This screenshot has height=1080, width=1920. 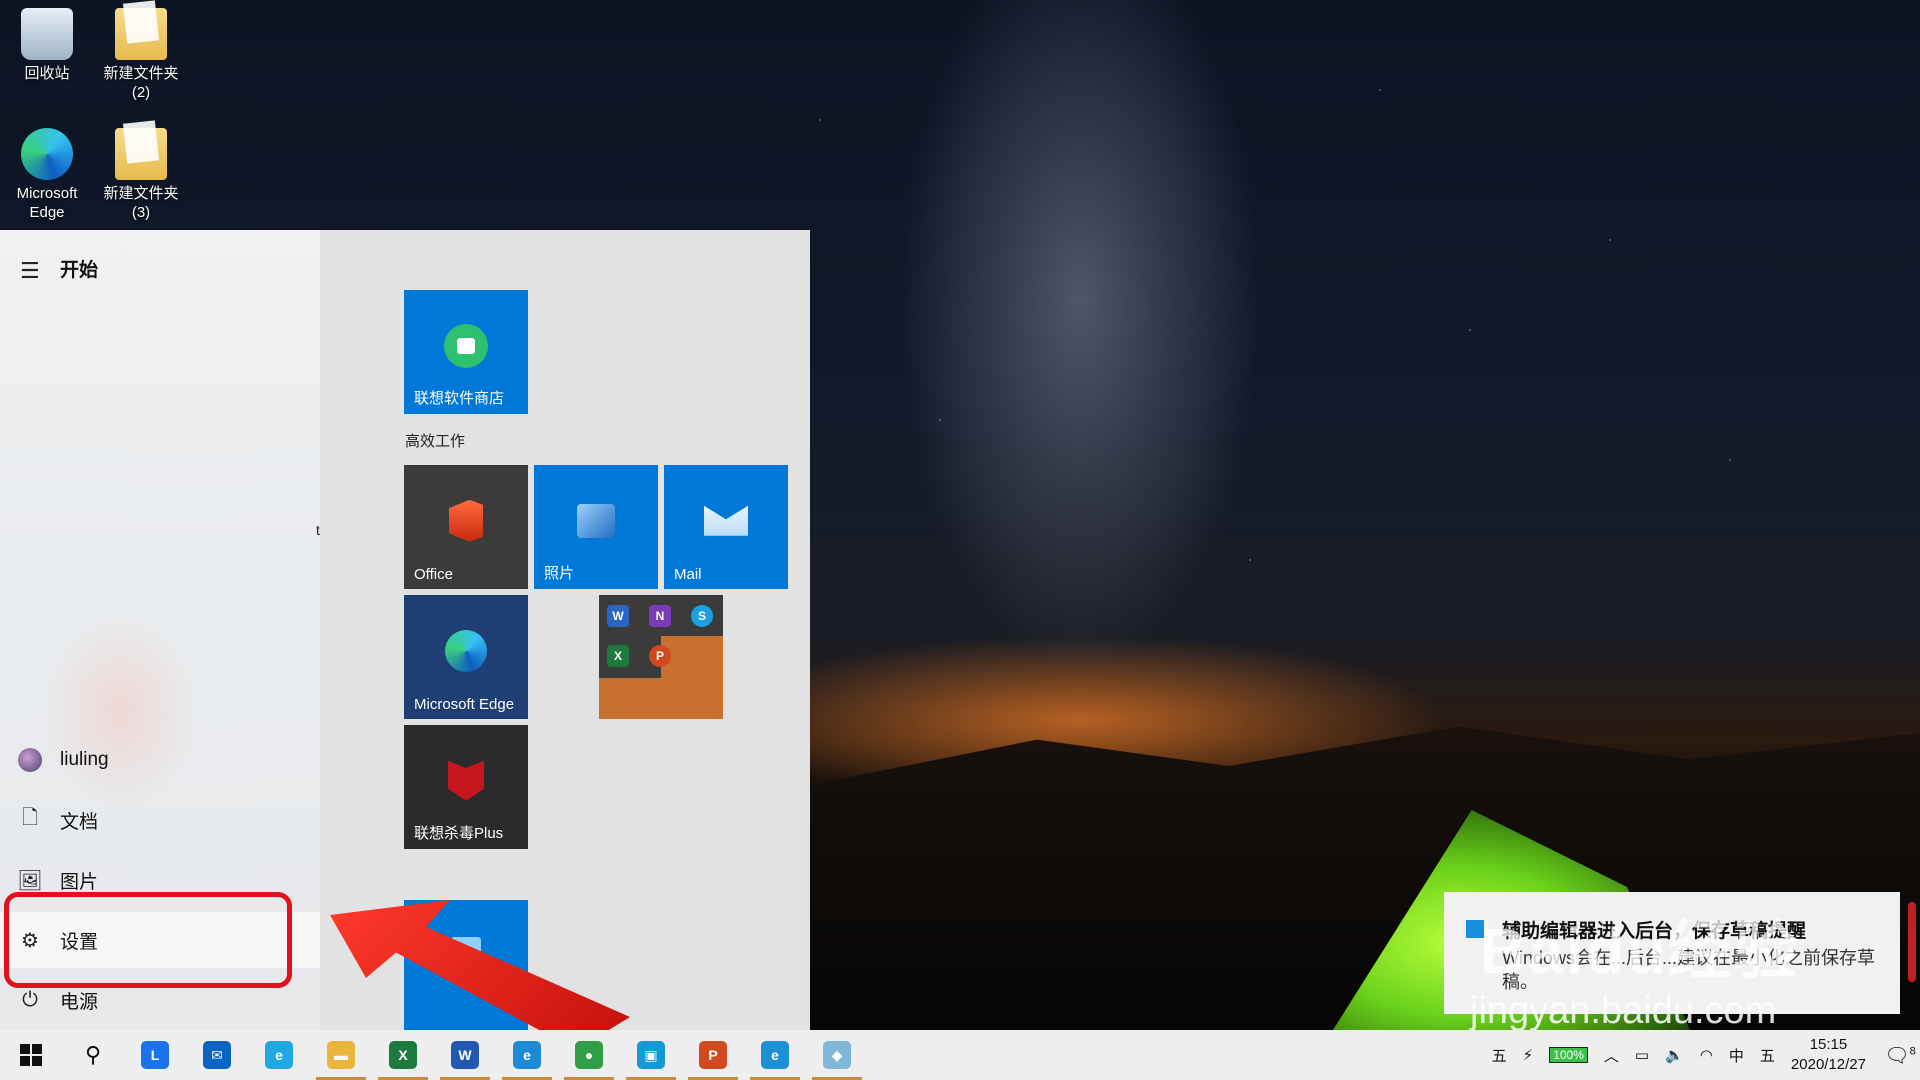 I want to click on start-item-label: 文档, so click(x=79, y=822).